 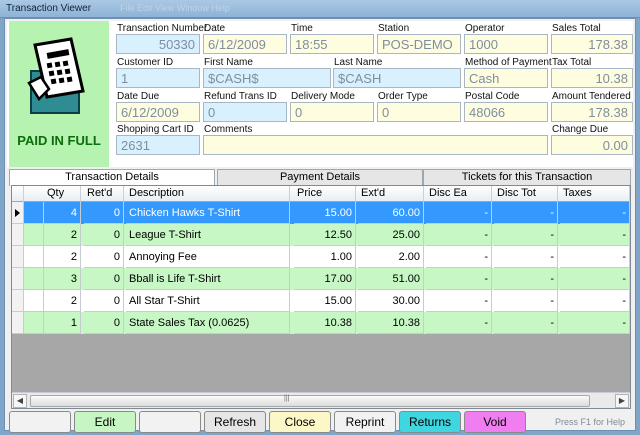 I want to click on reprint-button: Reprint, so click(x=365, y=422).